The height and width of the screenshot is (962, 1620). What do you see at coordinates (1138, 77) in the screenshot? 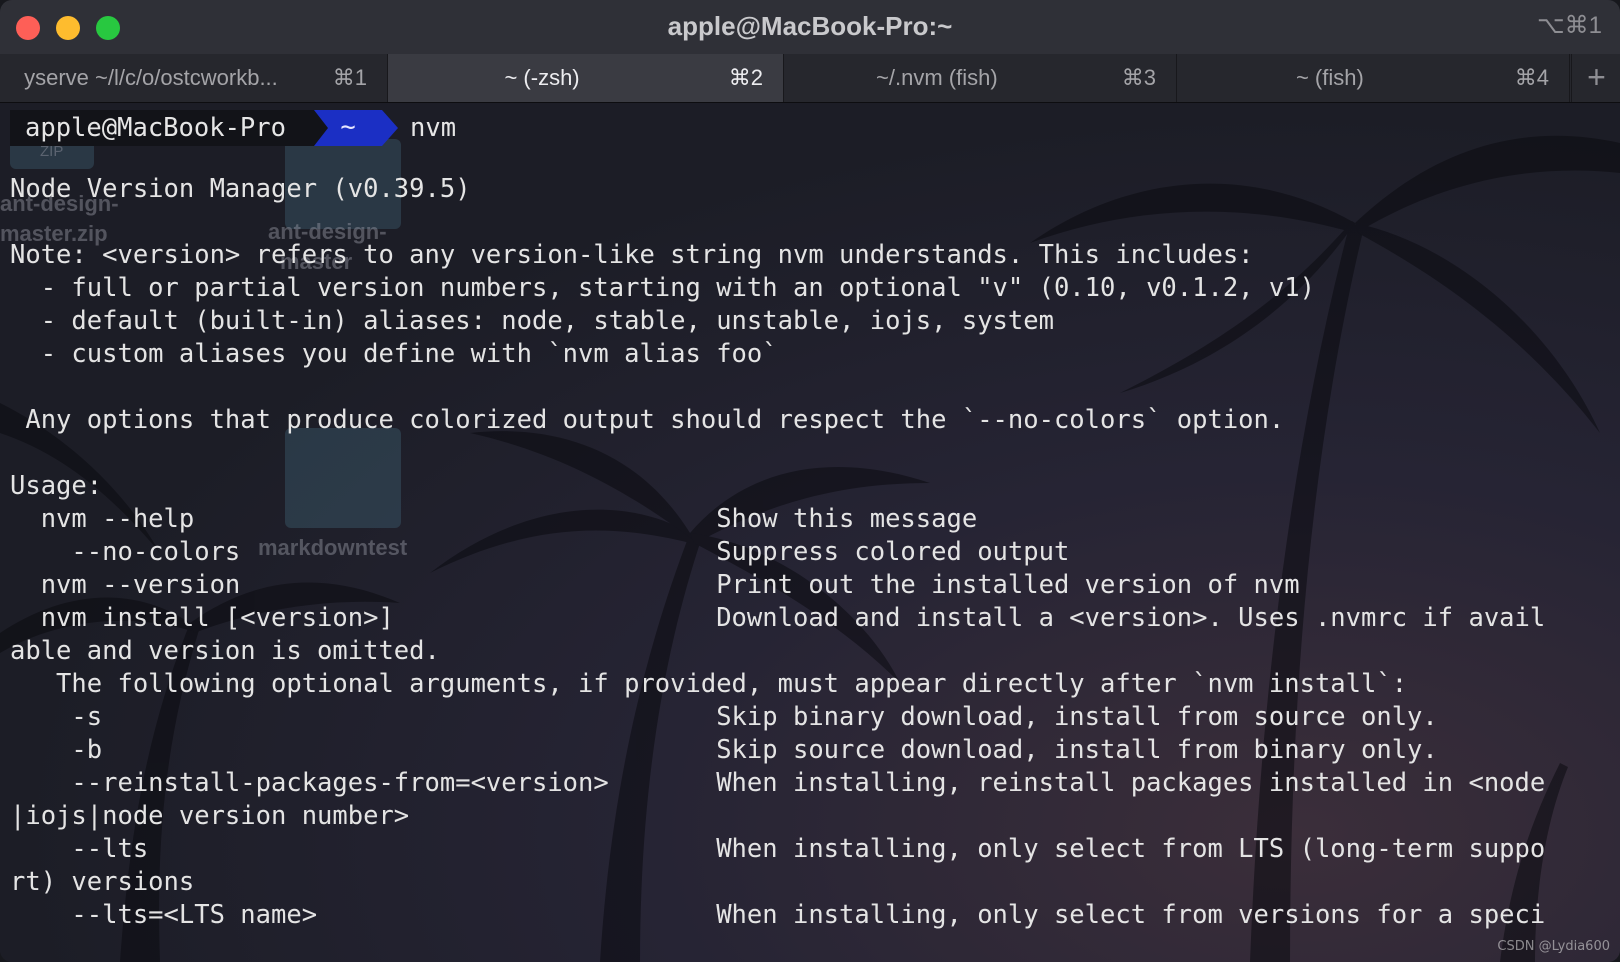
I see `tab-shortcut: ⌘3` at bounding box center [1138, 77].